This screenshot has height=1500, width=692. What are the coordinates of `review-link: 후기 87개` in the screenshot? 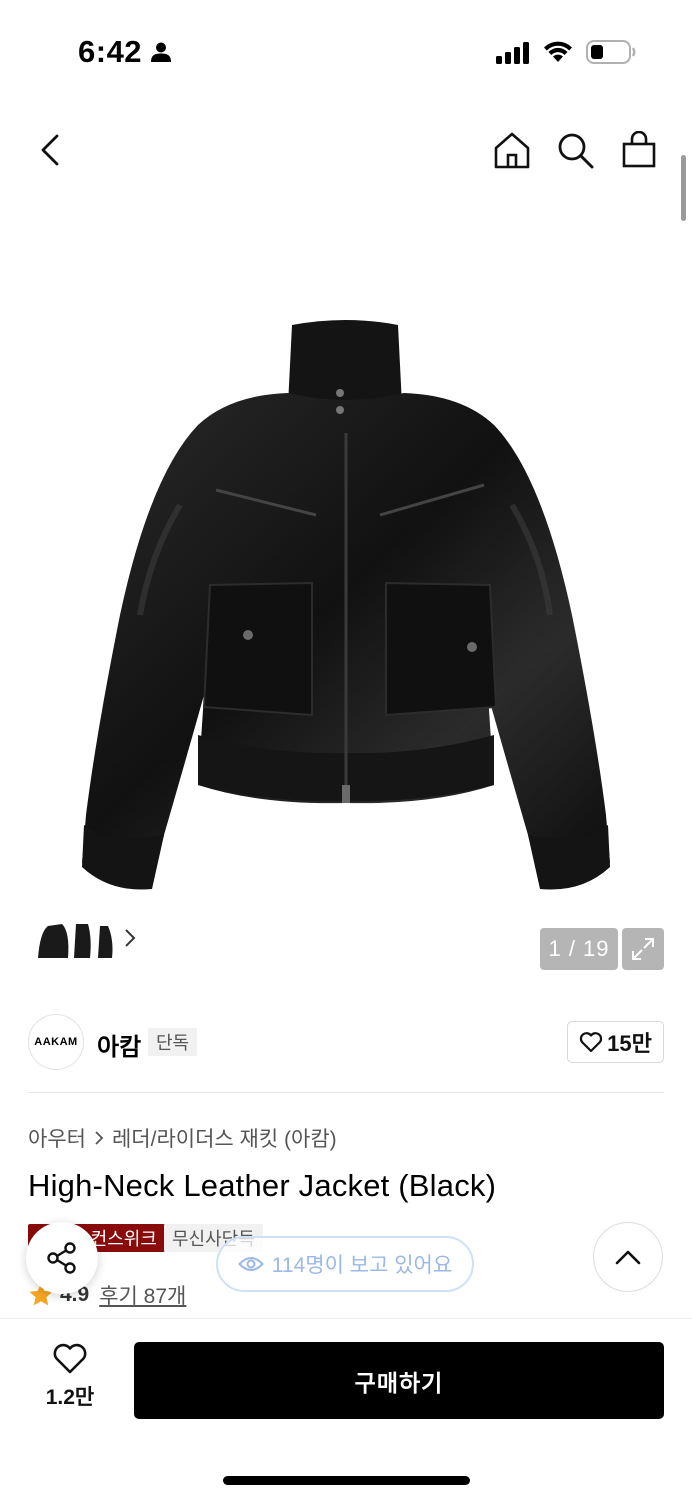 It's located at (142, 1295).